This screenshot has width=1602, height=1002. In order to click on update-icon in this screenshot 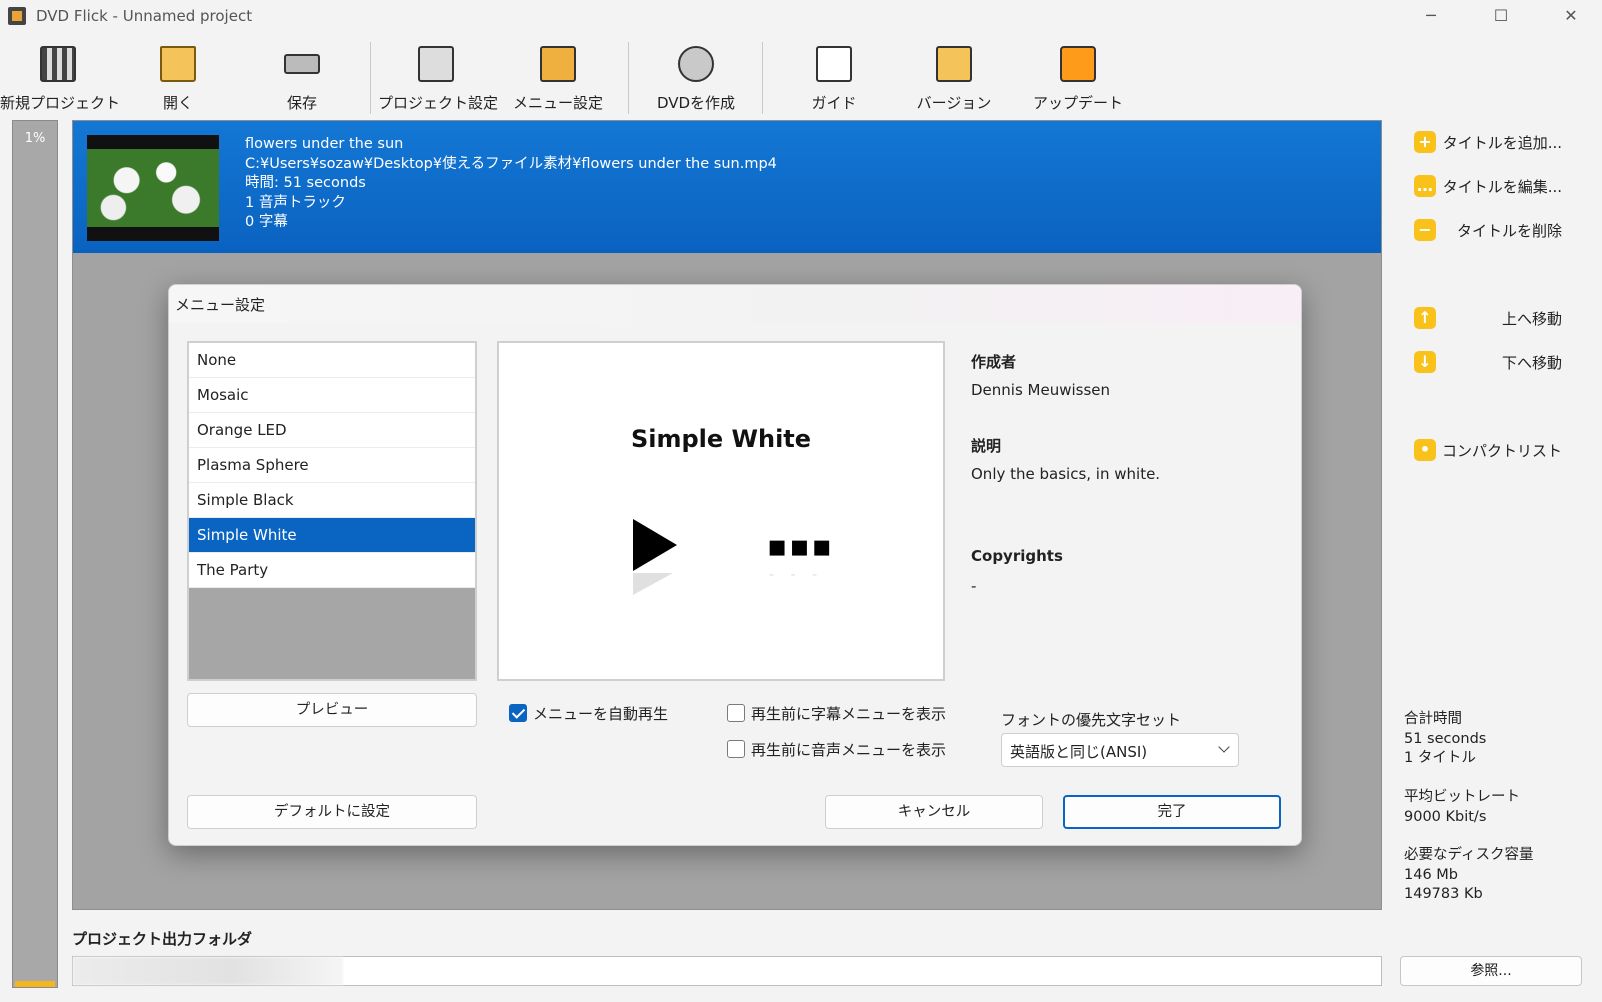, I will do `click(1078, 64)`.